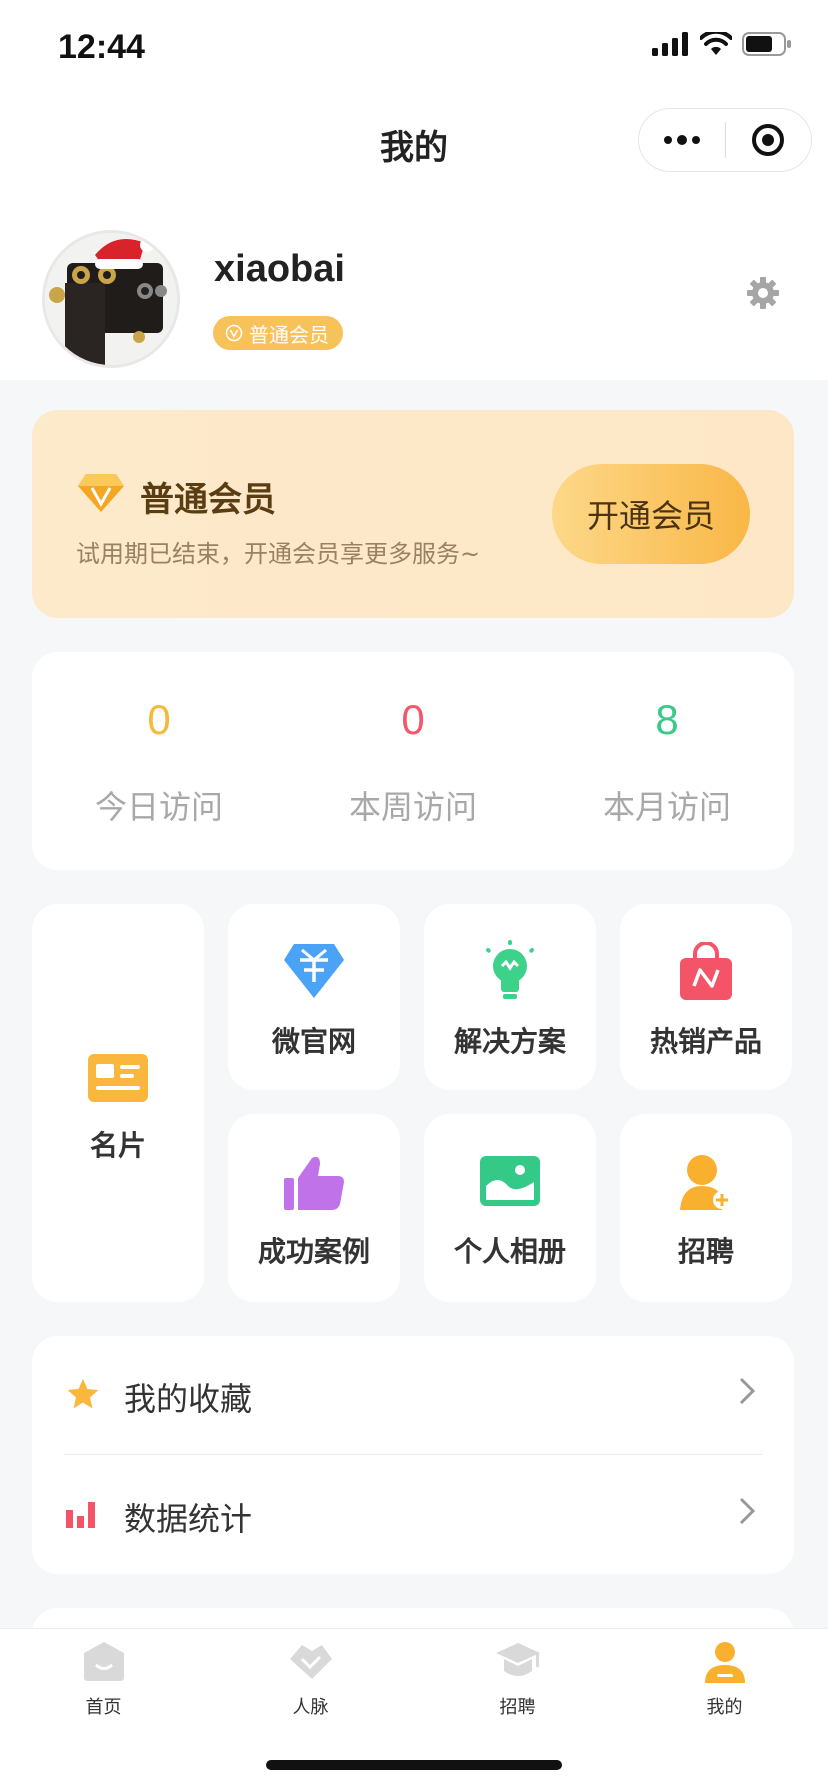 This screenshot has height=1792, width=828. Describe the element at coordinates (670, 44) in the screenshot. I see `signal-icon` at that location.